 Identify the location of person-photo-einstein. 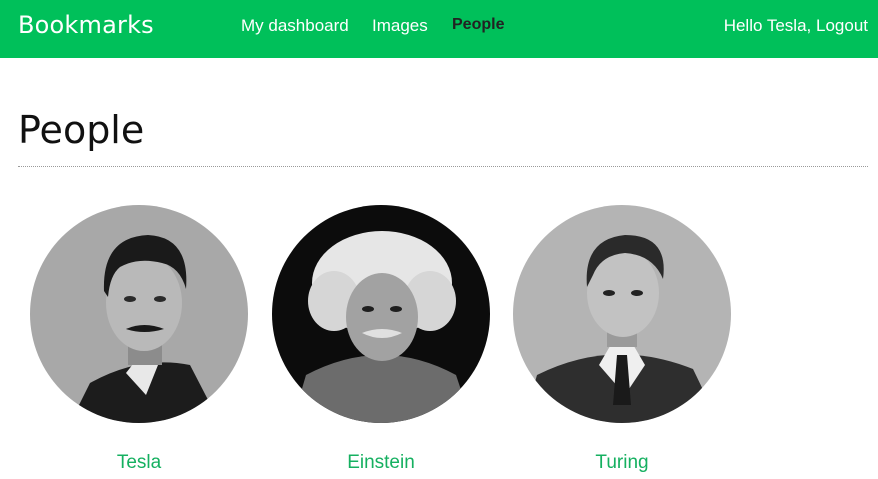
(381, 314).